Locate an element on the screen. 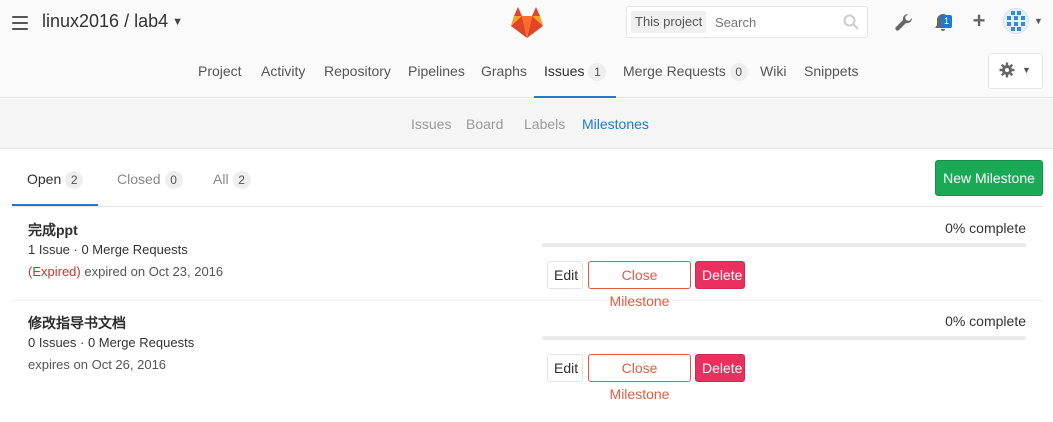 The height and width of the screenshot is (422, 1053). nav-snippets: Snippets is located at coordinates (831, 76).